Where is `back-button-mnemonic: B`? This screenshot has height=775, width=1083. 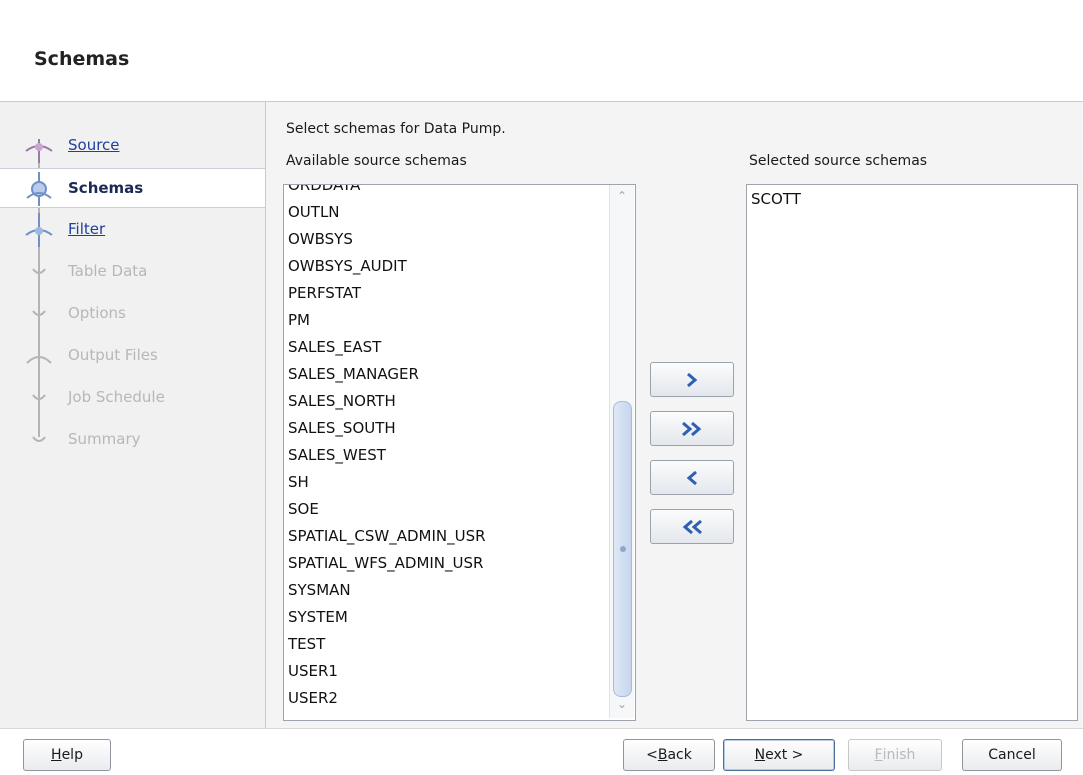
back-button-mnemonic: B is located at coordinates (662, 755).